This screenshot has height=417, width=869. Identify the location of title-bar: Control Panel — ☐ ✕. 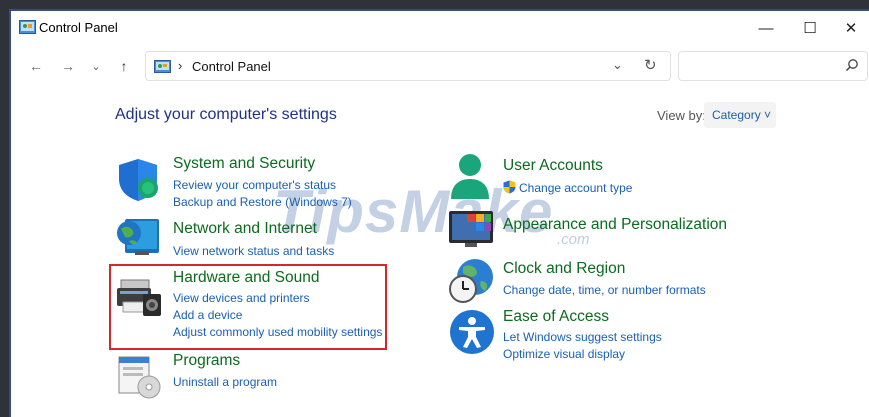
(440, 28).